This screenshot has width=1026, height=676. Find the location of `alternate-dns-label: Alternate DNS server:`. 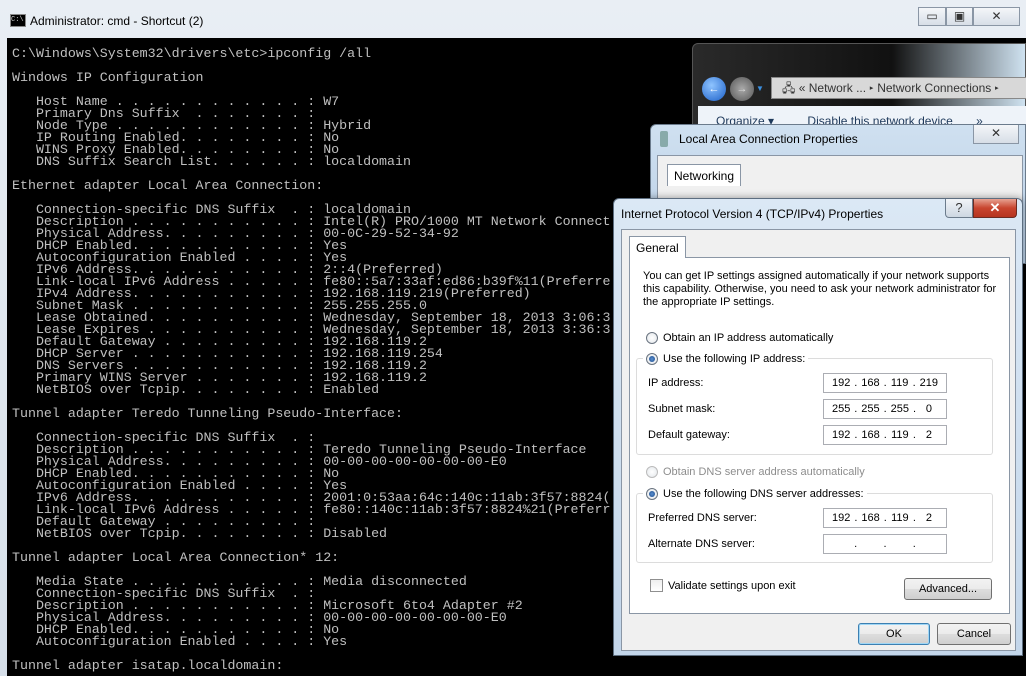

alternate-dns-label: Alternate DNS server: is located at coordinates (701, 544).